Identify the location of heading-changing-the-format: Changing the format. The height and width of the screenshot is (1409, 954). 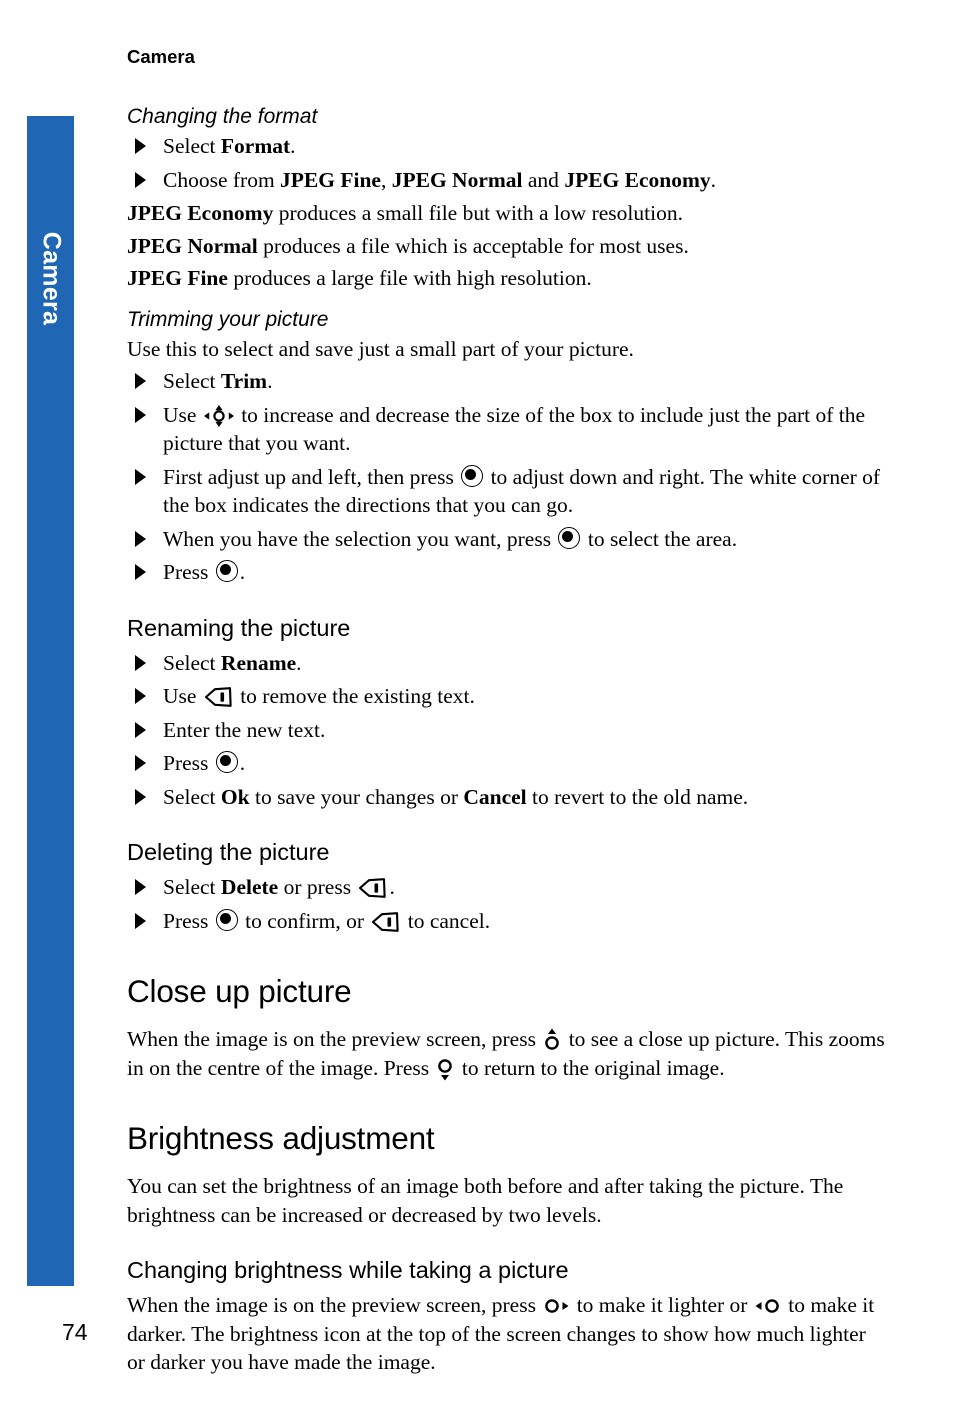
(222, 116).